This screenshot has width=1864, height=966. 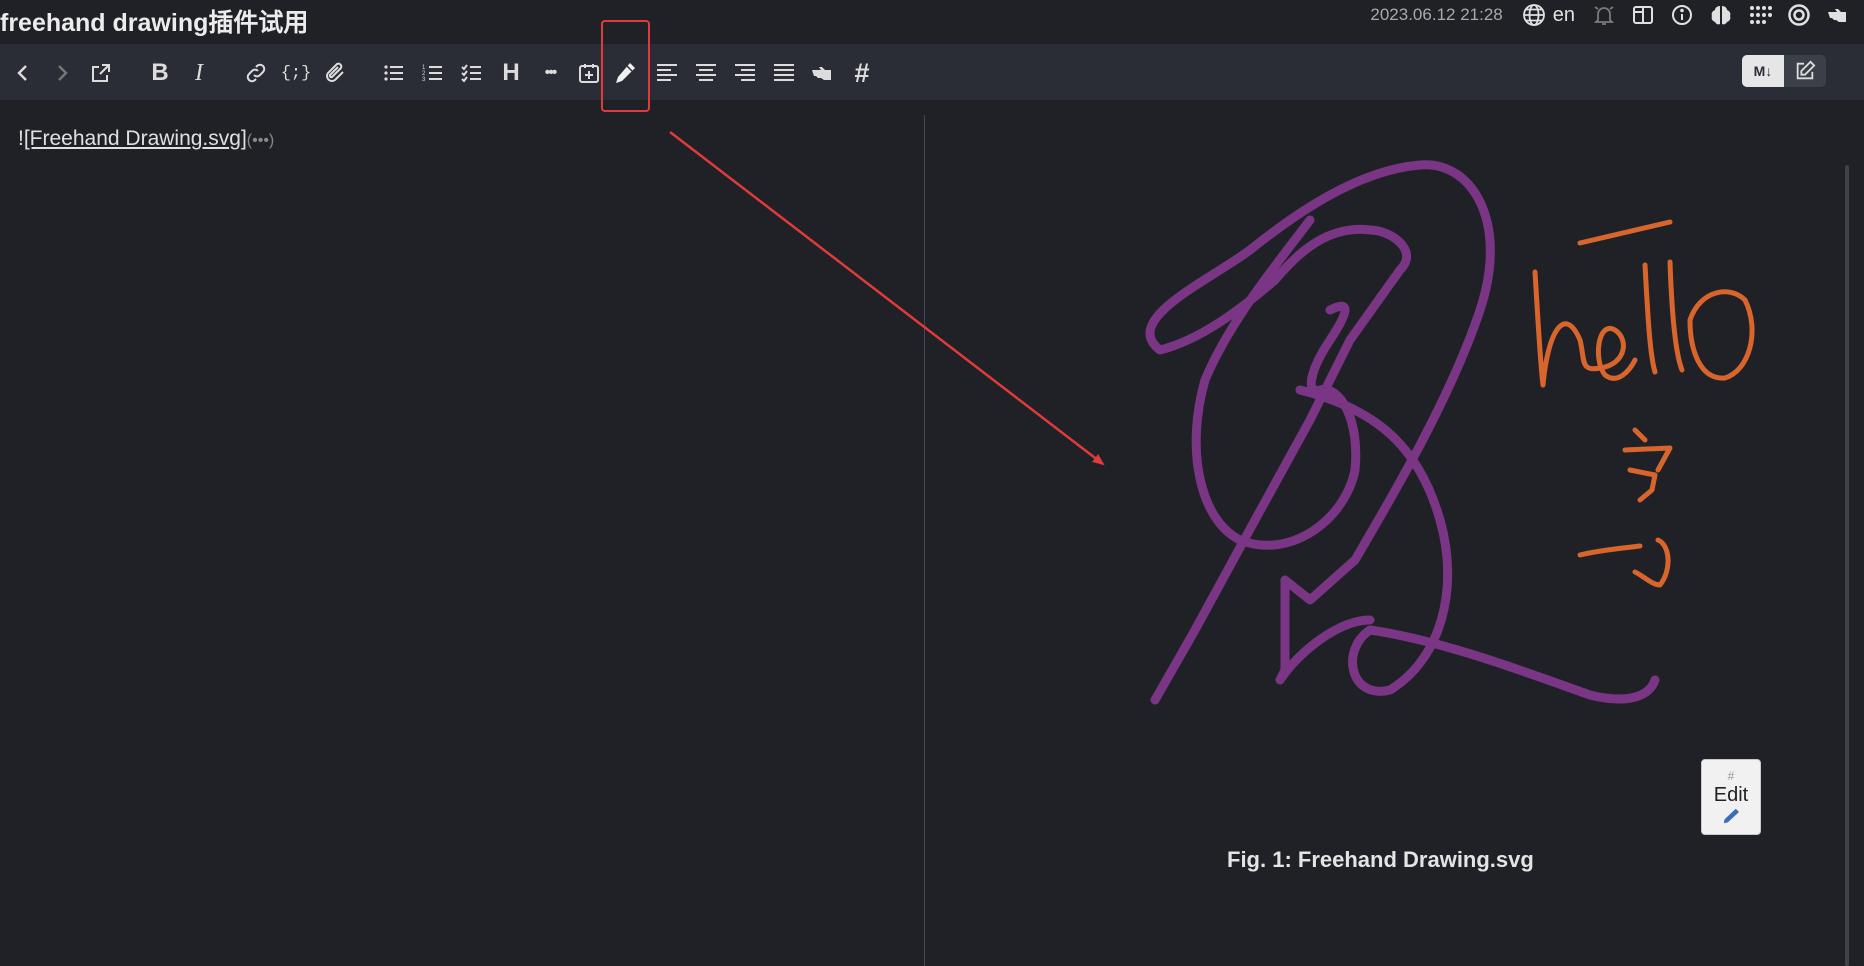 I want to click on italic-button: I, so click(x=199, y=73).